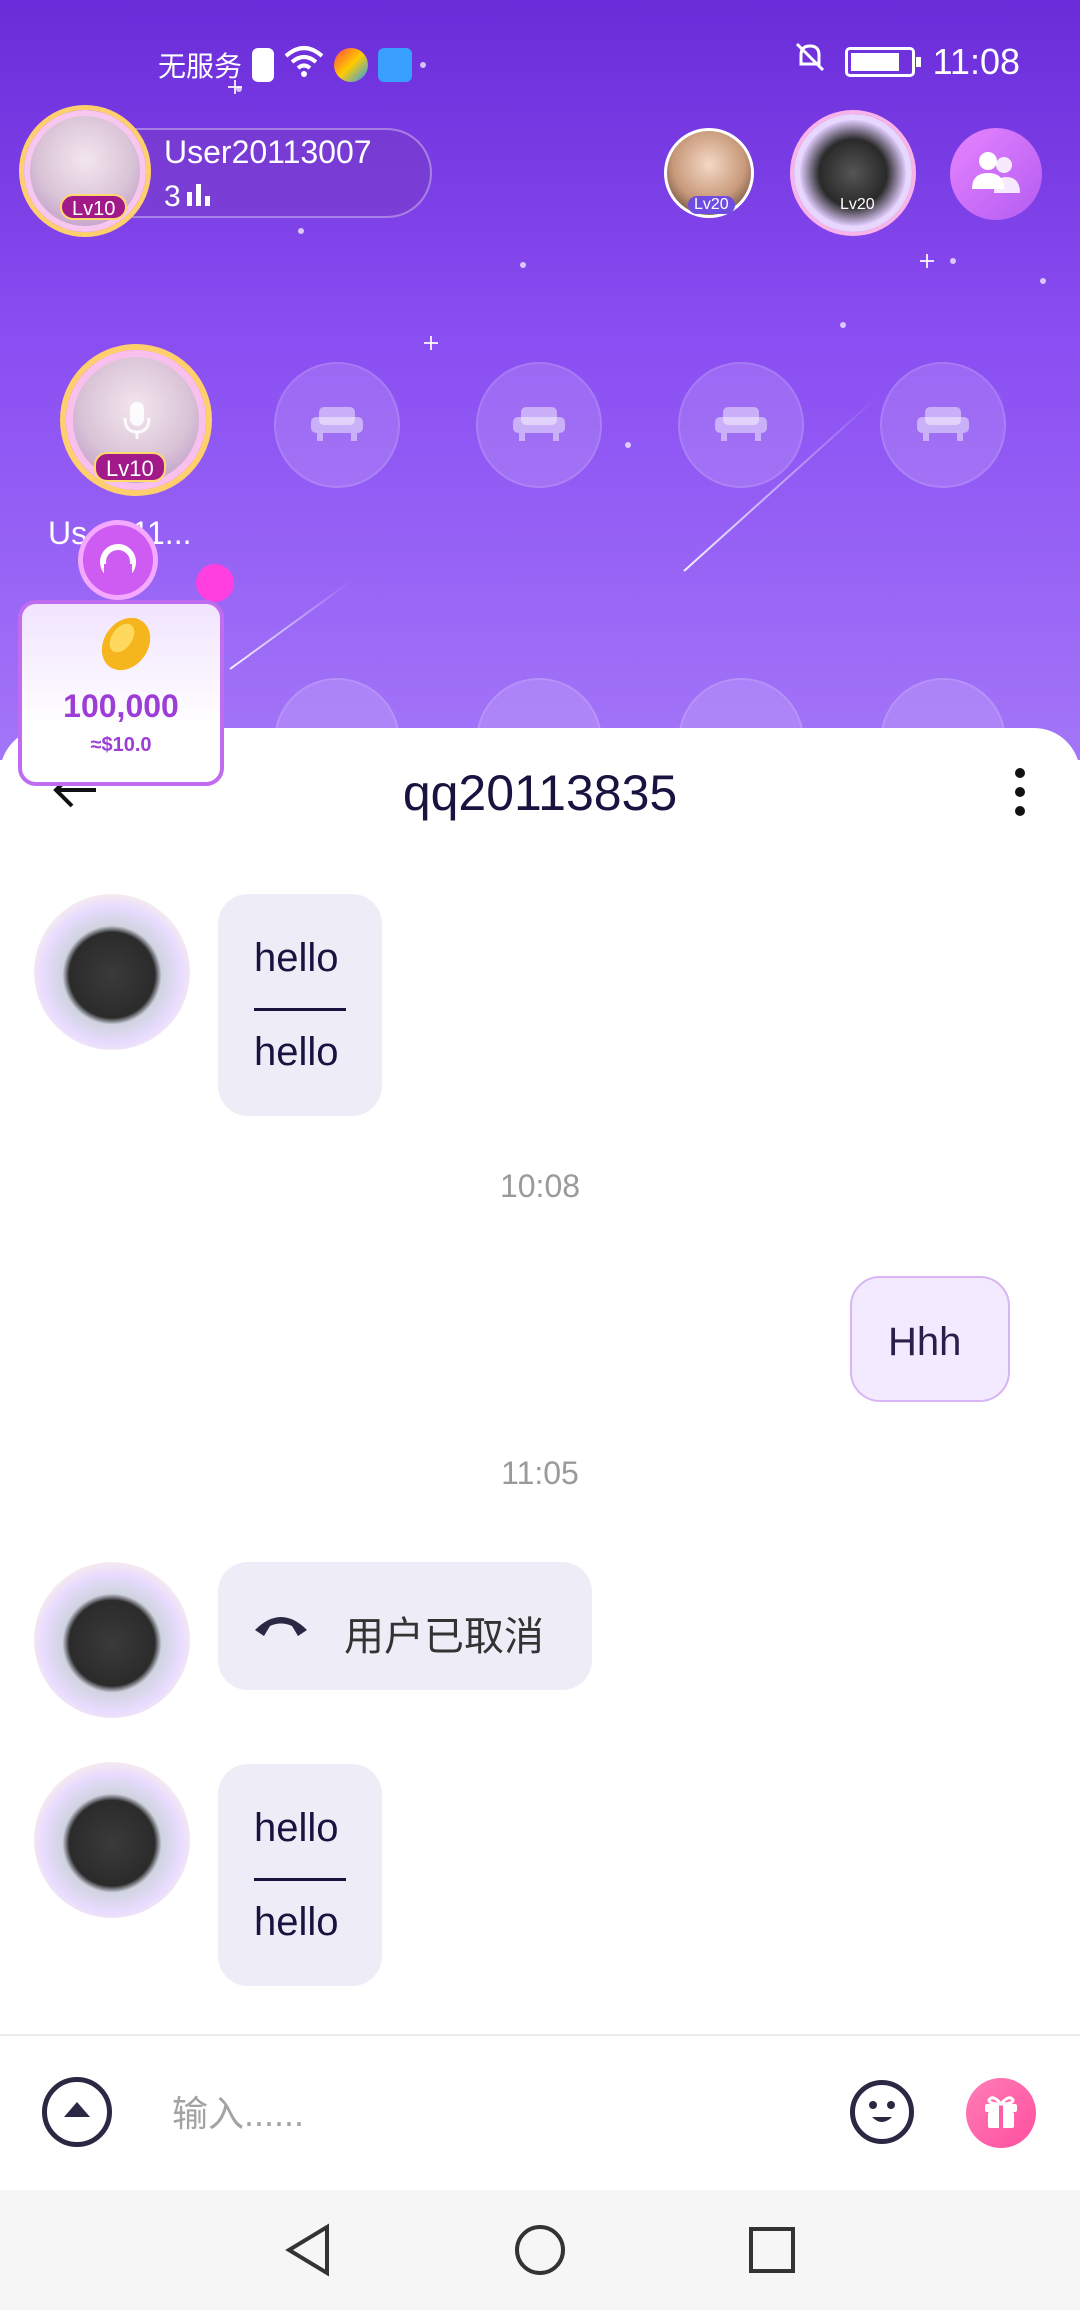 Image resolution: width=1080 pixels, height=2310 pixels. I want to click on emoji-icon, so click(882, 2122).